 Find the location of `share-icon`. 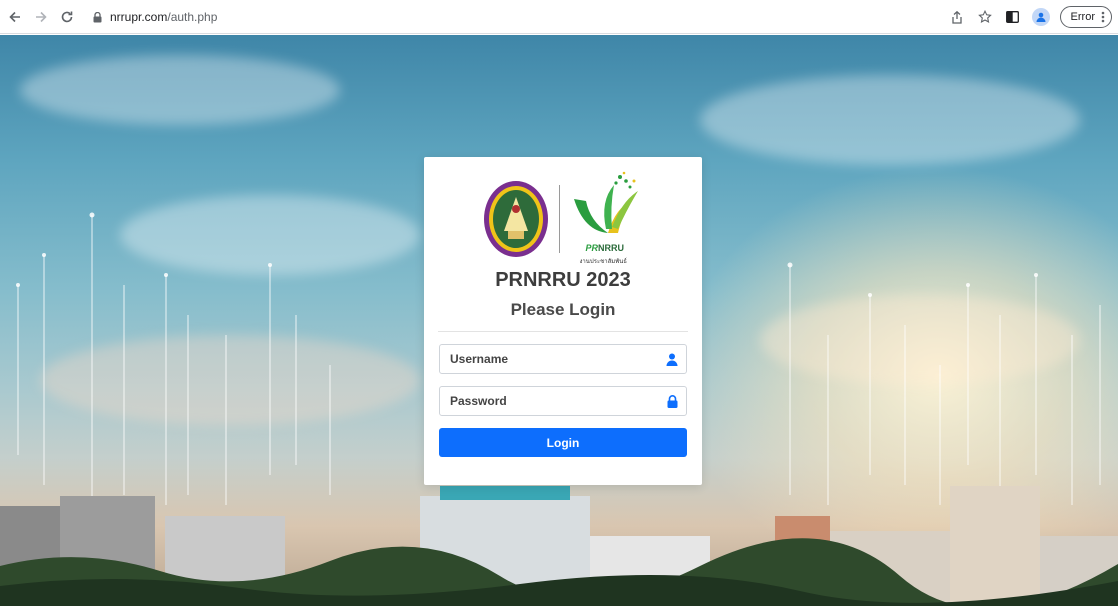

share-icon is located at coordinates (957, 17).